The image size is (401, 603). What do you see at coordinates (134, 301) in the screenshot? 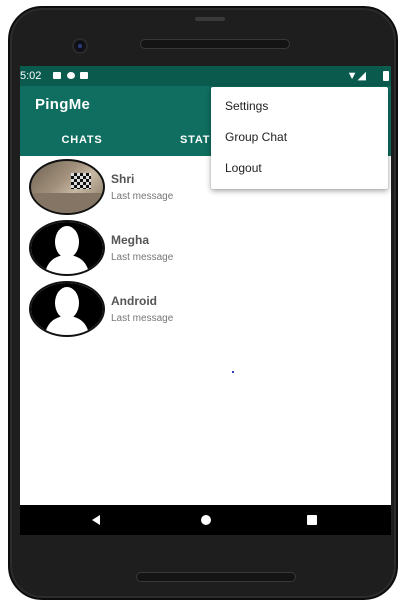
I see `chat-name: Android` at bounding box center [134, 301].